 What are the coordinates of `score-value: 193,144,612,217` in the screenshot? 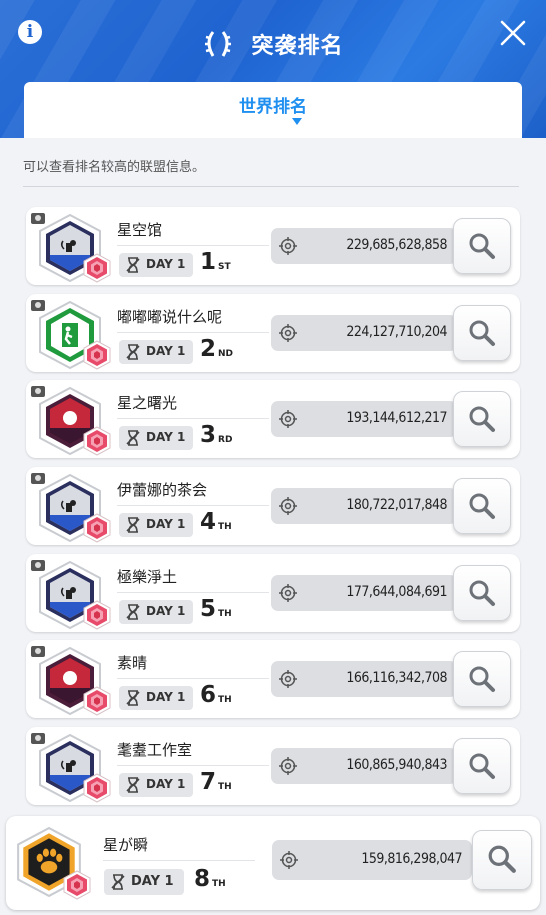 It's located at (396, 418).